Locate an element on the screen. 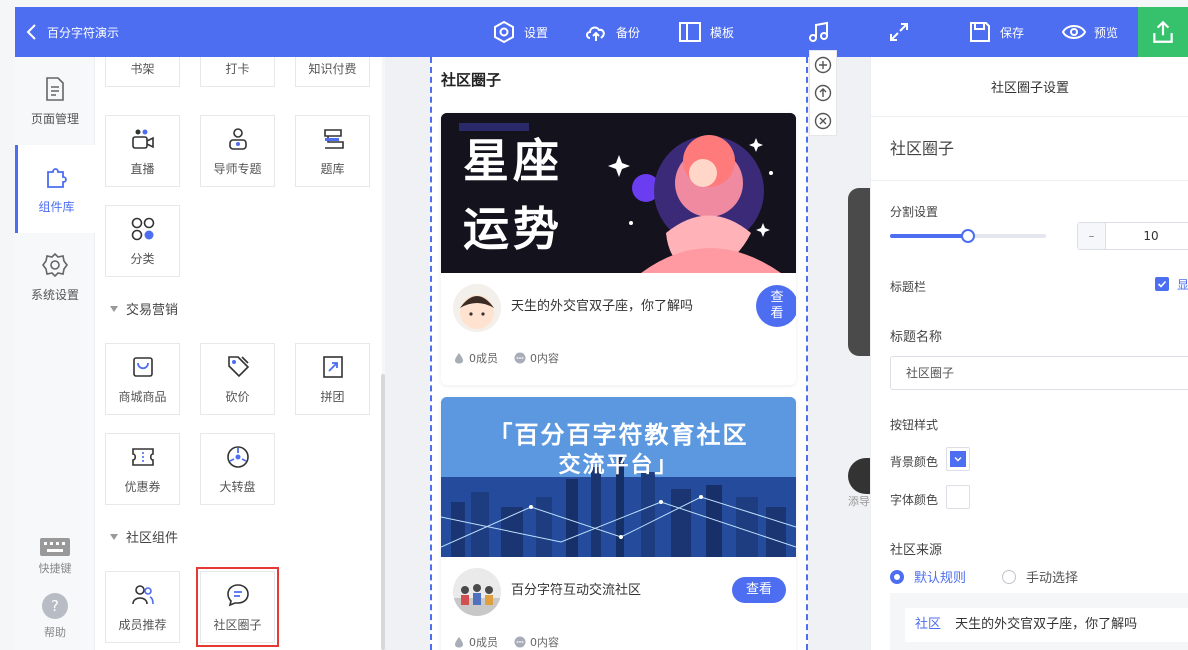 The image size is (1188, 650). minus-button: – is located at coordinates (1092, 236).